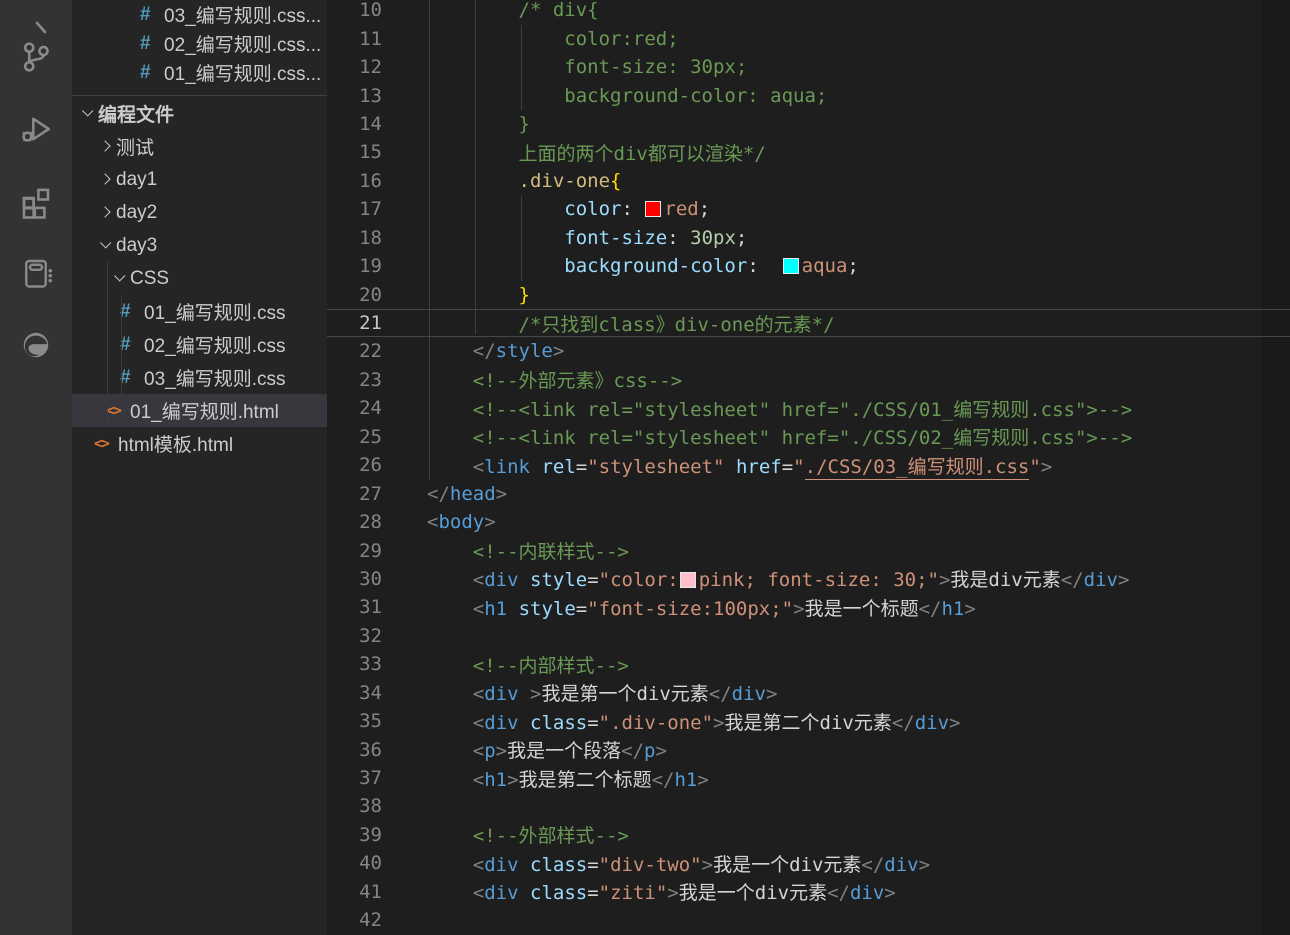 The image size is (1290, 935). I want to click on code-line-27: 27 </head>, so click(808, 493).